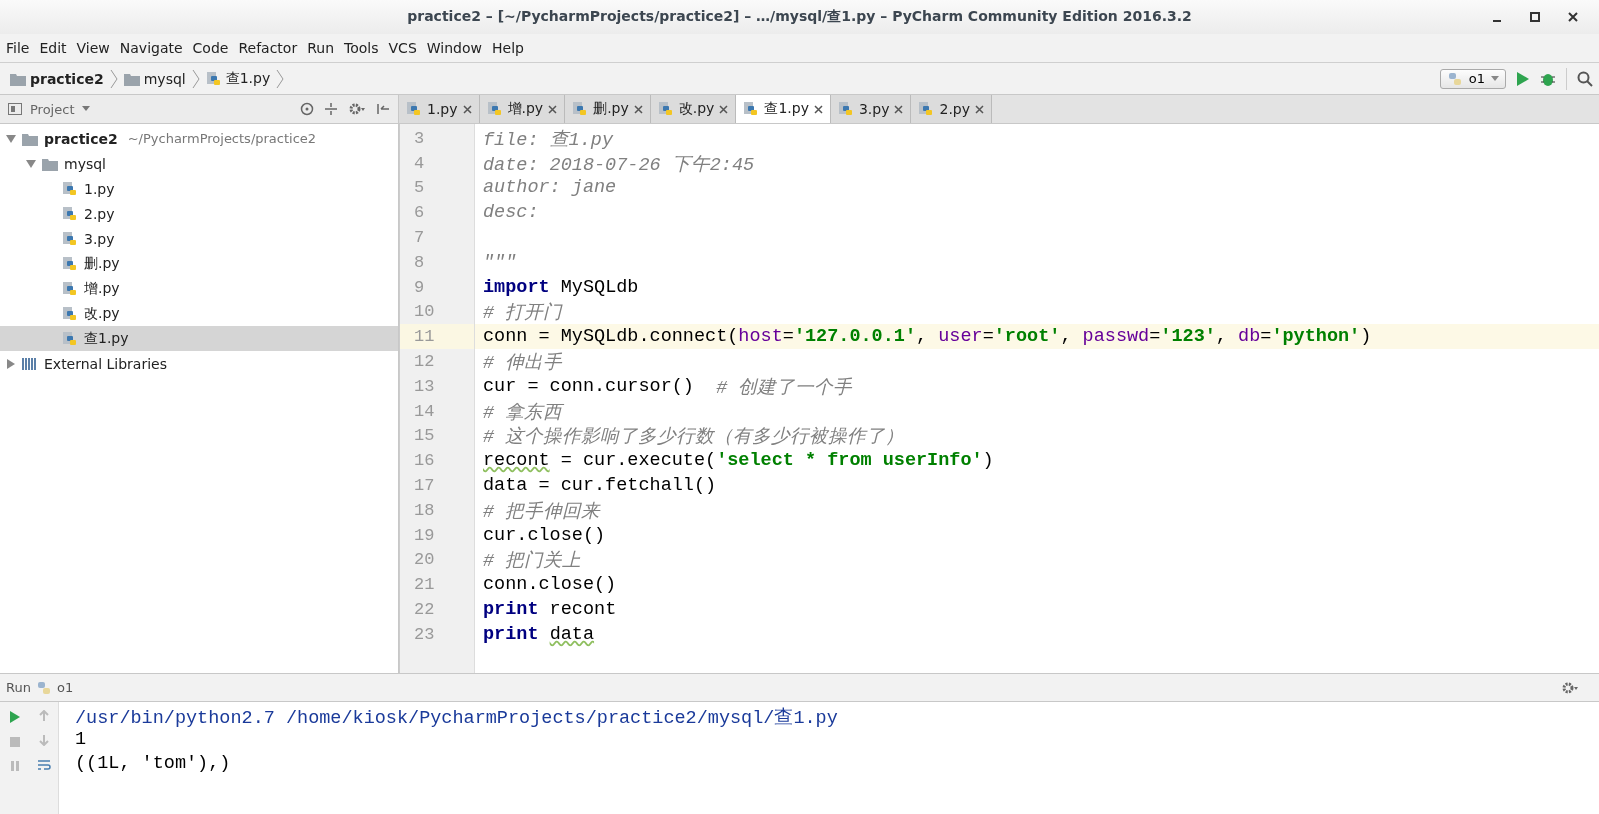 The height and width of the screenshot is (814, 1599). Describe the element at coordinates (164, 78) in the screenshot. I see `breadcrumb-item: mysql` at that location.